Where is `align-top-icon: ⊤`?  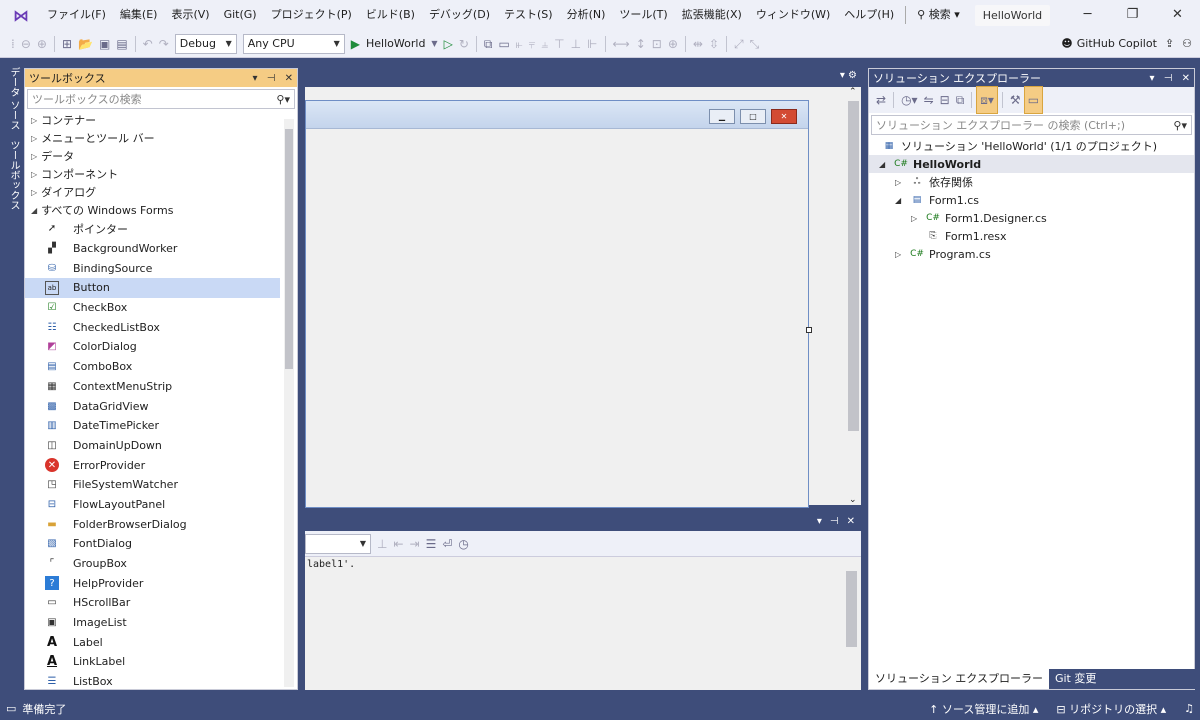
align-top-icon: ⊤ is located at coordinates (559, 44).